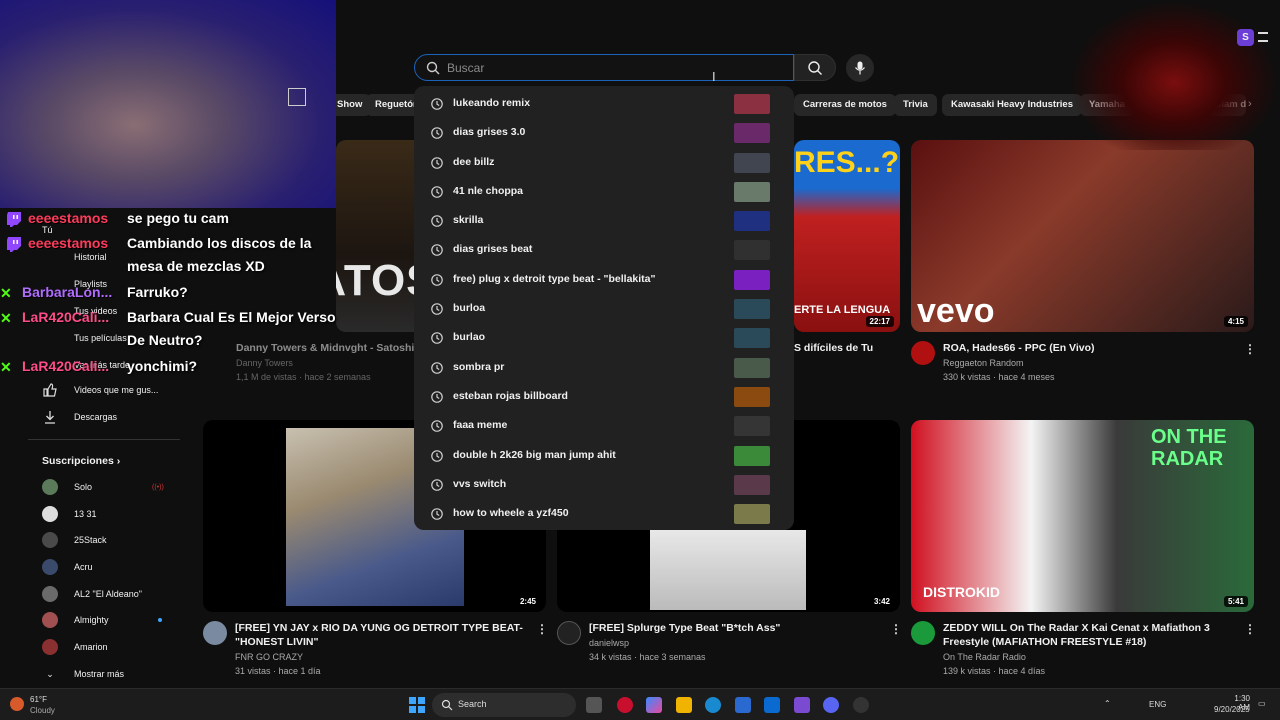  Describe the element at coordinates (860, 68) in the screenshot. I see `voice-search-button` at that location.